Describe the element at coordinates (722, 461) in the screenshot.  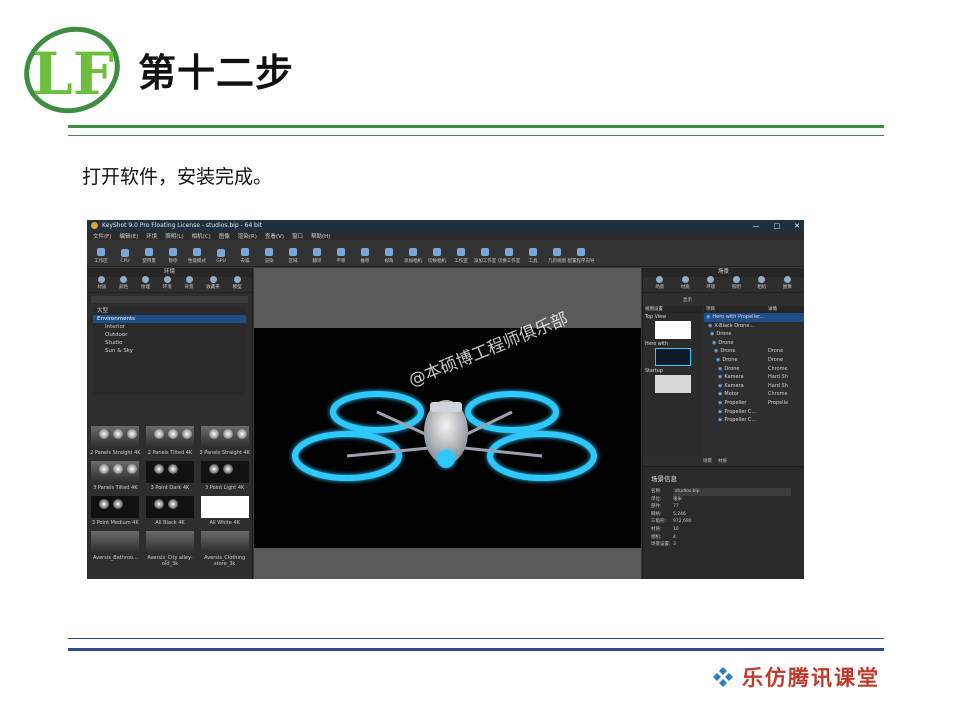
I see `subtab-material: 材质` at that location.